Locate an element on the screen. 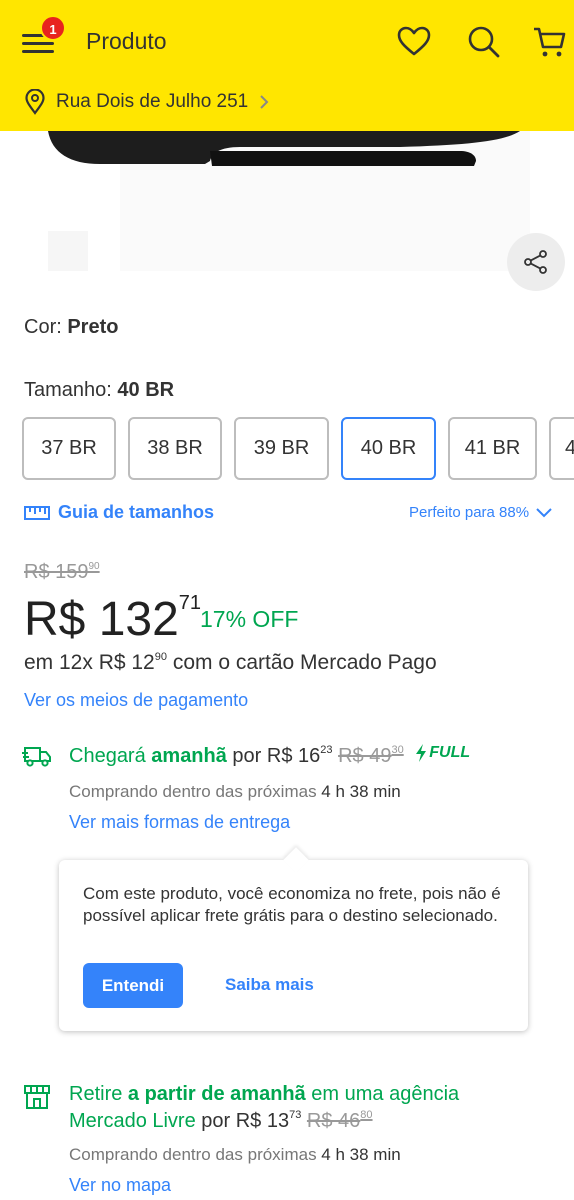 The height and width of the screenshot is (1200, 574). payment-methods-link: Ver os meios de pagamento is located at coordinates (136, 700).